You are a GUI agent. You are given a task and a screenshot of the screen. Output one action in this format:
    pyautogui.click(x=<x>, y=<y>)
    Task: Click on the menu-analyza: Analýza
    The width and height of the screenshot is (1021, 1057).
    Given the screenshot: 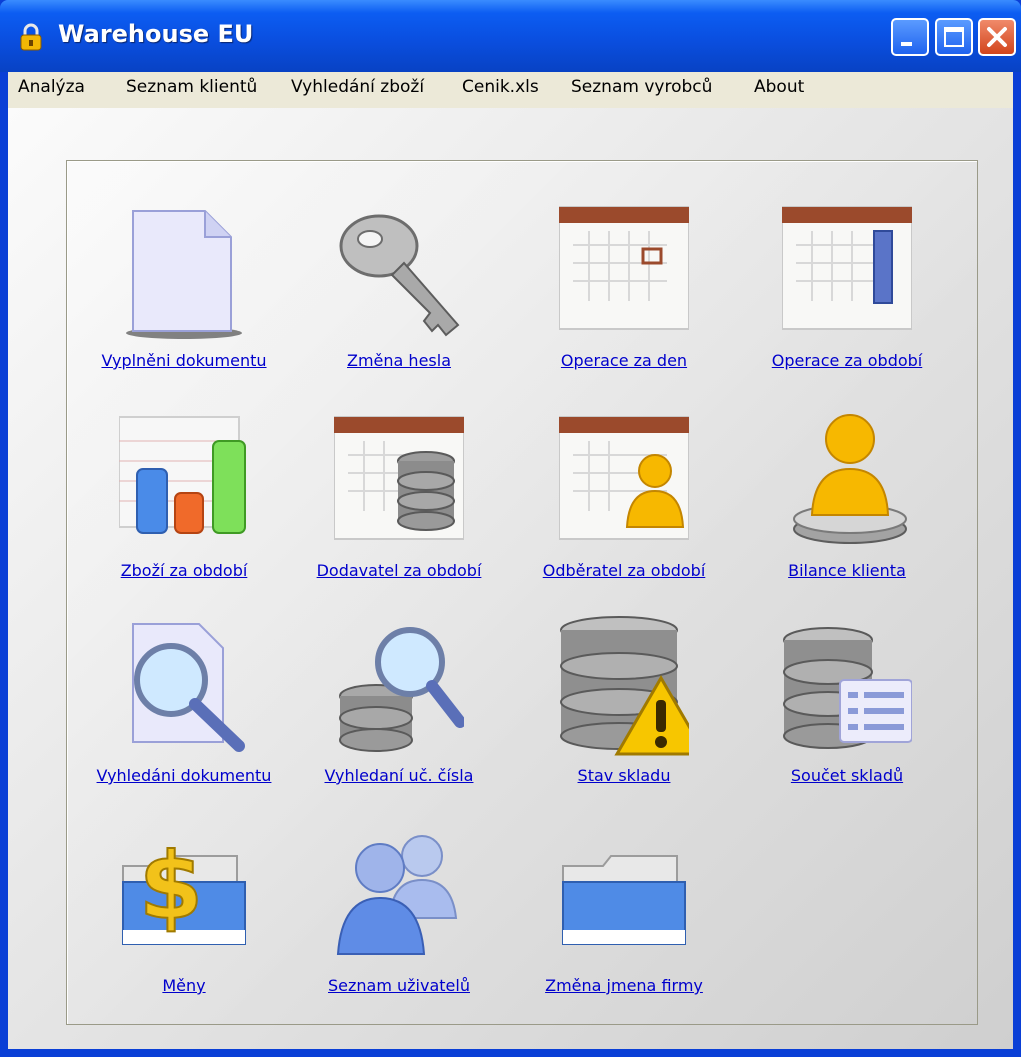 What is the action you would take?
    pyautogui.click(x=51, y=87)
    